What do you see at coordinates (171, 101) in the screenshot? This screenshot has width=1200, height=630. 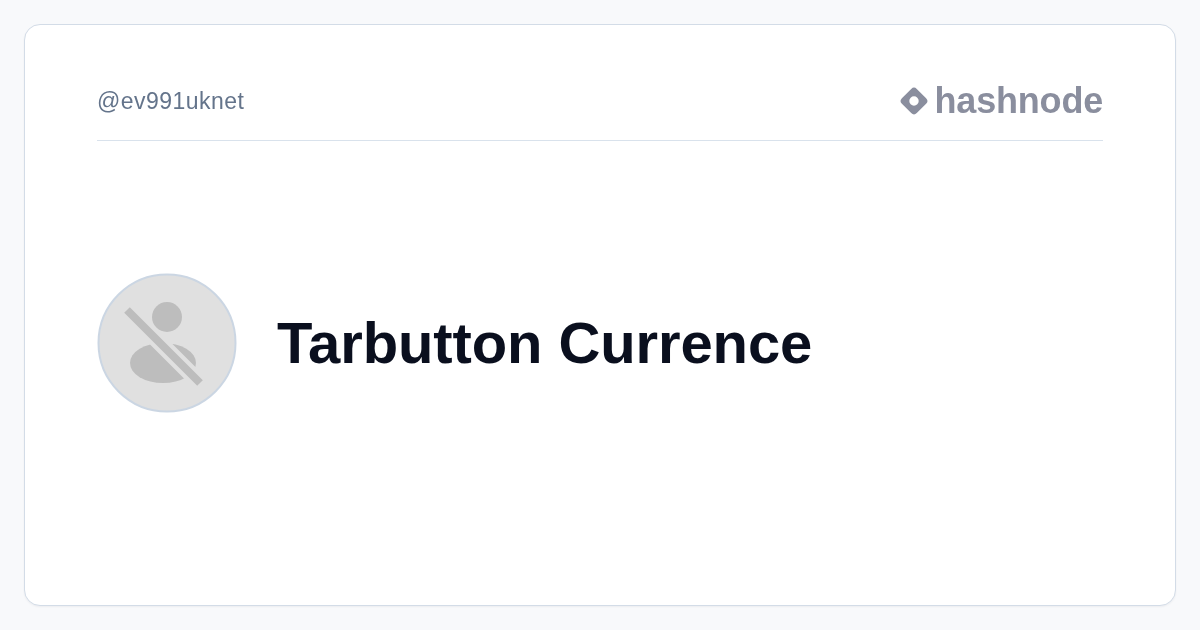 I see `user-handle: @ev991uknet` at bounding box center [171, 101].